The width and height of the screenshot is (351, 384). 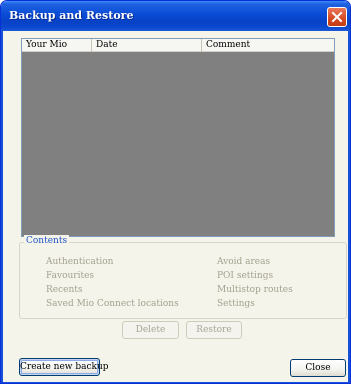 What do you see at coordinates (57, 45) in the screenshot?
I see `column-header-your-mio: Your Mio` at bounding box center [57, 45].